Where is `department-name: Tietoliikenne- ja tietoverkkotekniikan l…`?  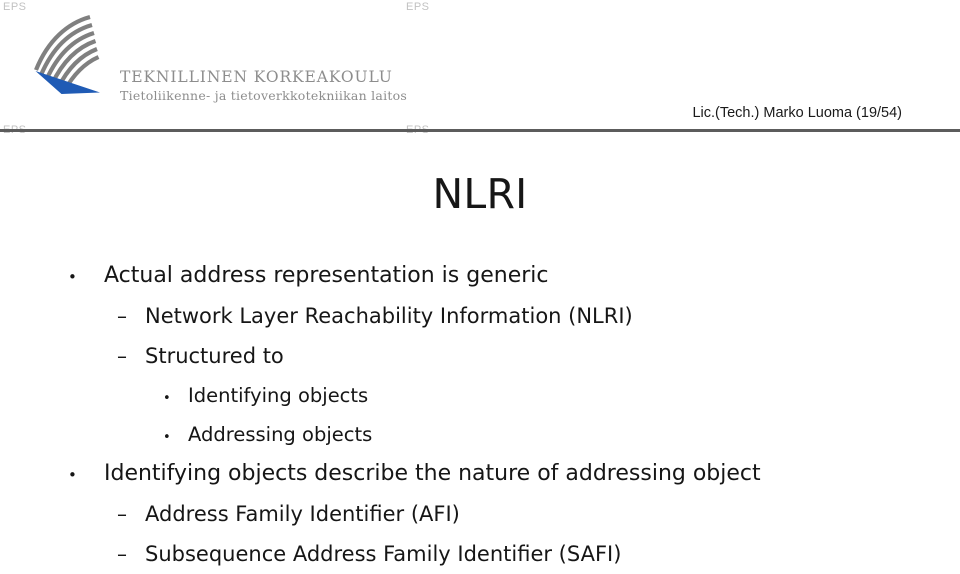
department-name: Tietoliikenne- ja tietoverkkotekniikan l… is located at coordinates (264, 95).